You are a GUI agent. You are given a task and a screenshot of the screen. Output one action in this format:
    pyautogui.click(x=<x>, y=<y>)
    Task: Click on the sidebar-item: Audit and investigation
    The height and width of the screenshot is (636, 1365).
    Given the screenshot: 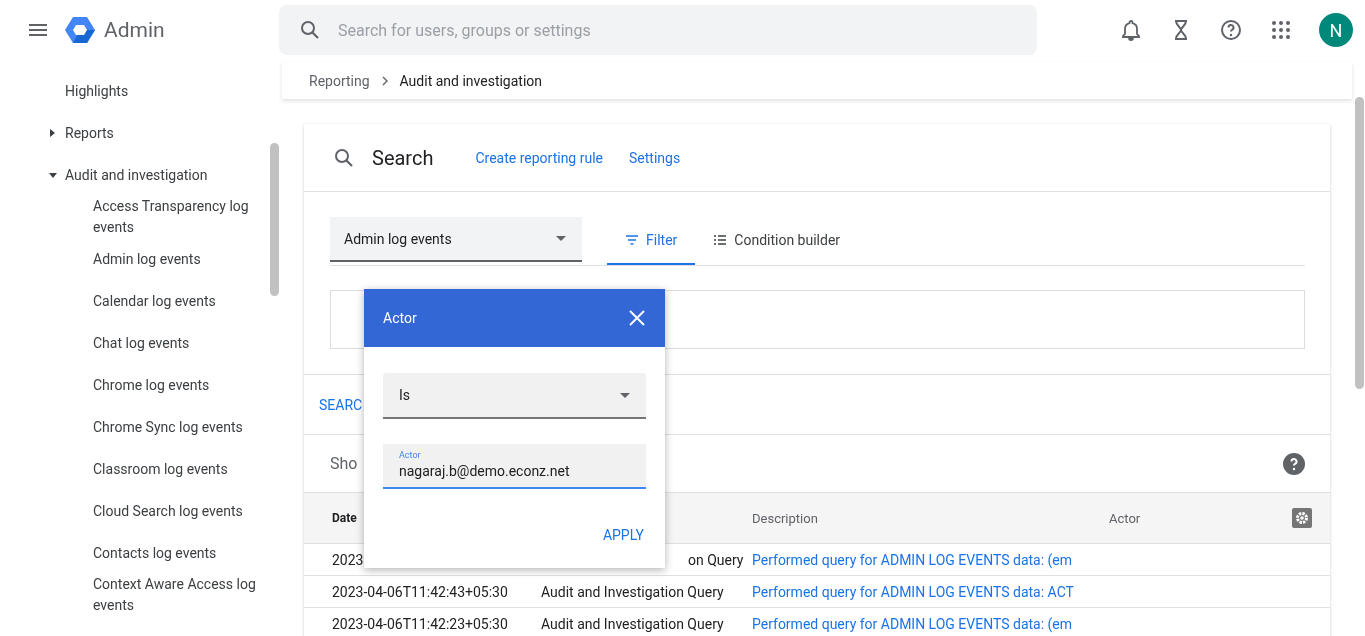 What is the action you would take?
    pyautogui.click(x=136, y=175)
    